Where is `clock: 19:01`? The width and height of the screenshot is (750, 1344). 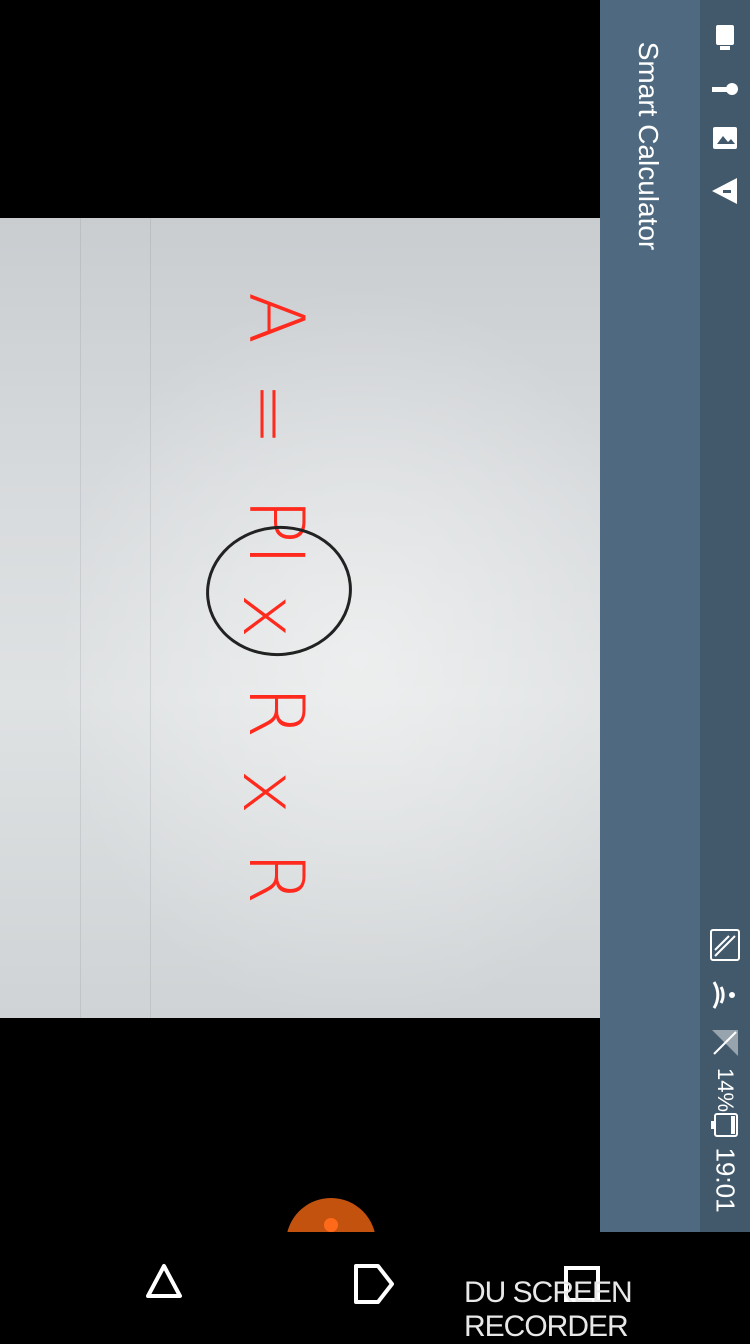
clock: 19:01 is located at coordinates (725, 1180).